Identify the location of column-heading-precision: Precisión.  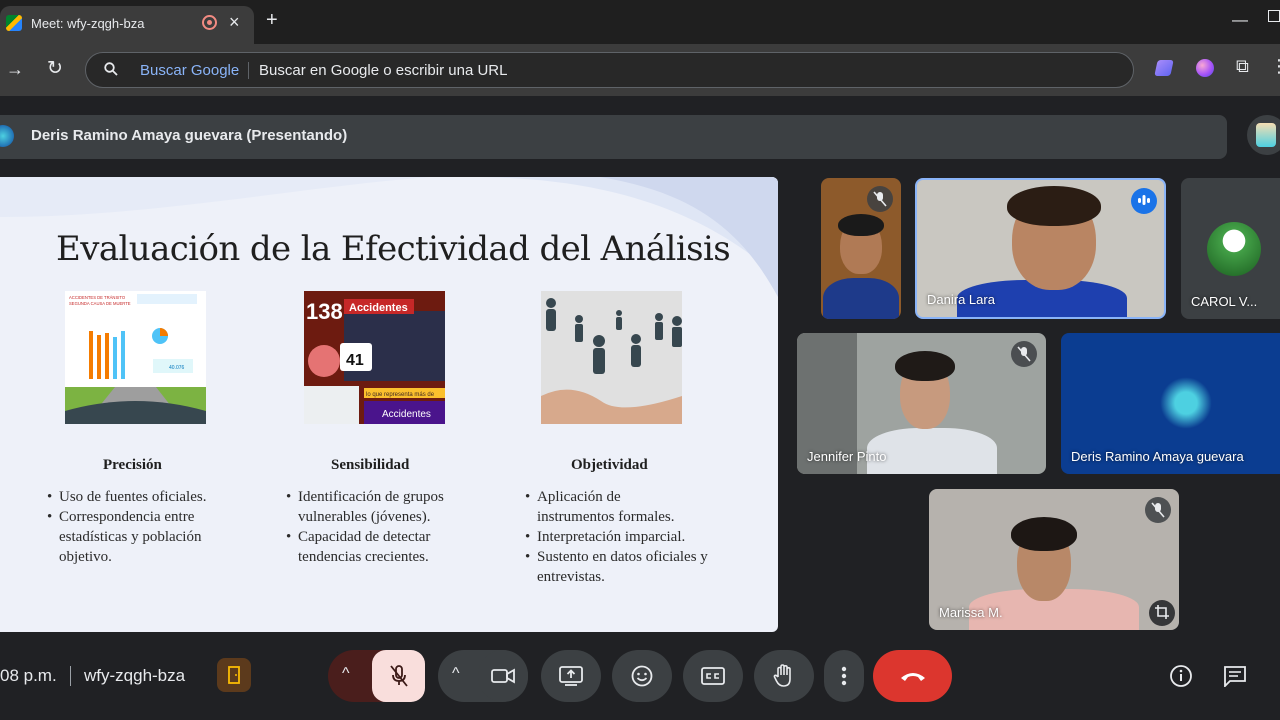
(132, 465).